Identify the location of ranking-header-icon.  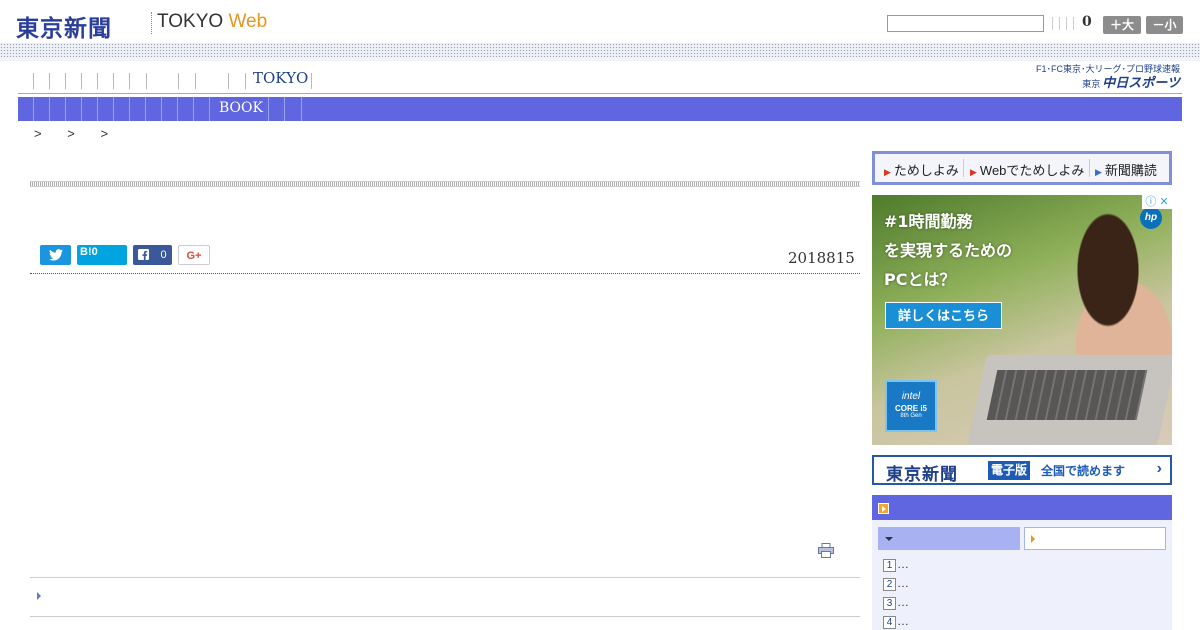
(883, 508).